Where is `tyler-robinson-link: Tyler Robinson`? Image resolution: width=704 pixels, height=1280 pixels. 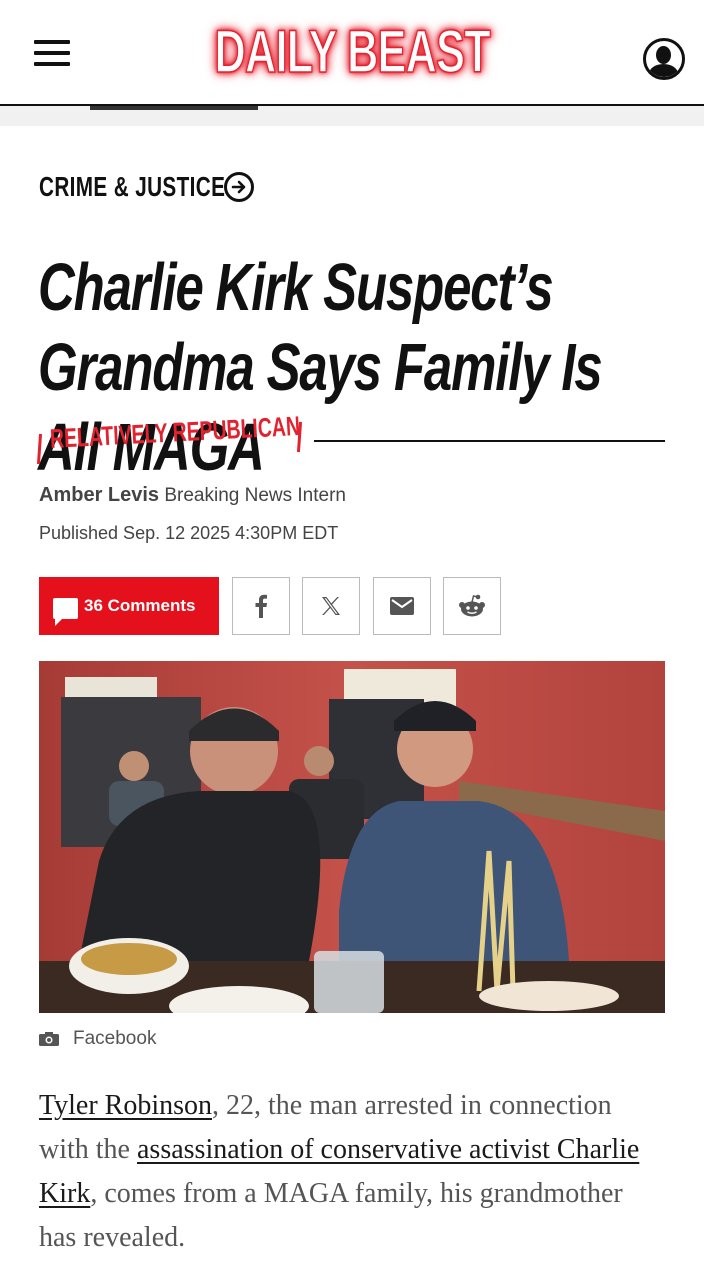
tyler-robinson-link: Tyler Robinson is located at coordinates (125, 1105).